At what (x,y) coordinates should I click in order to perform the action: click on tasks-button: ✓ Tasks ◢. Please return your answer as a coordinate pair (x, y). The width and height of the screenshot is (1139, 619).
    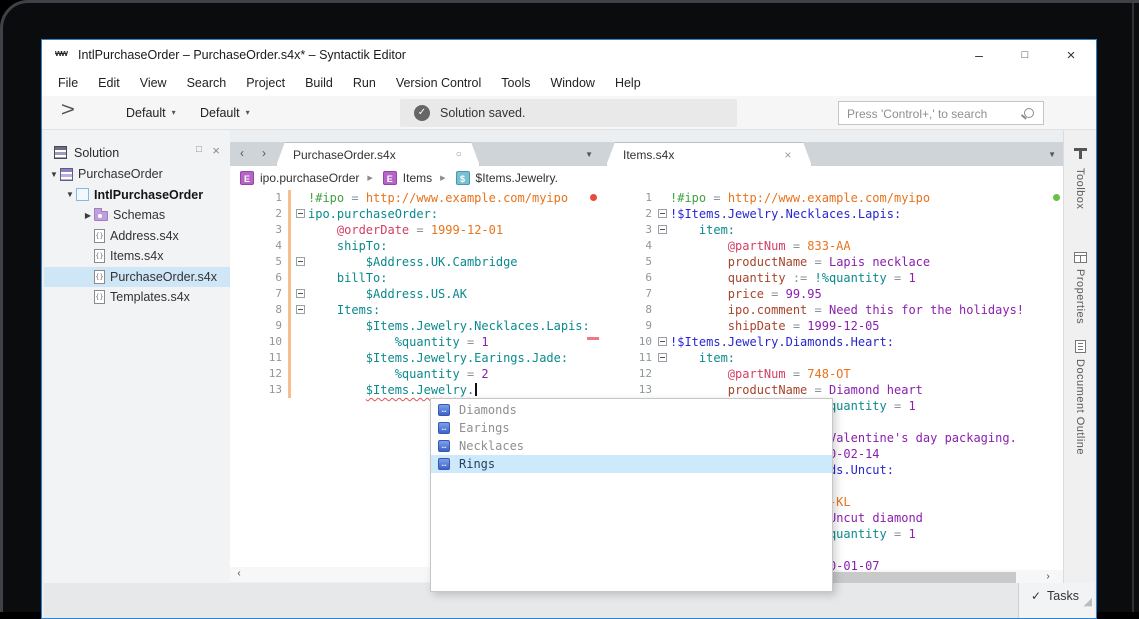
    Looking at the image, I should click on (1056, 600).